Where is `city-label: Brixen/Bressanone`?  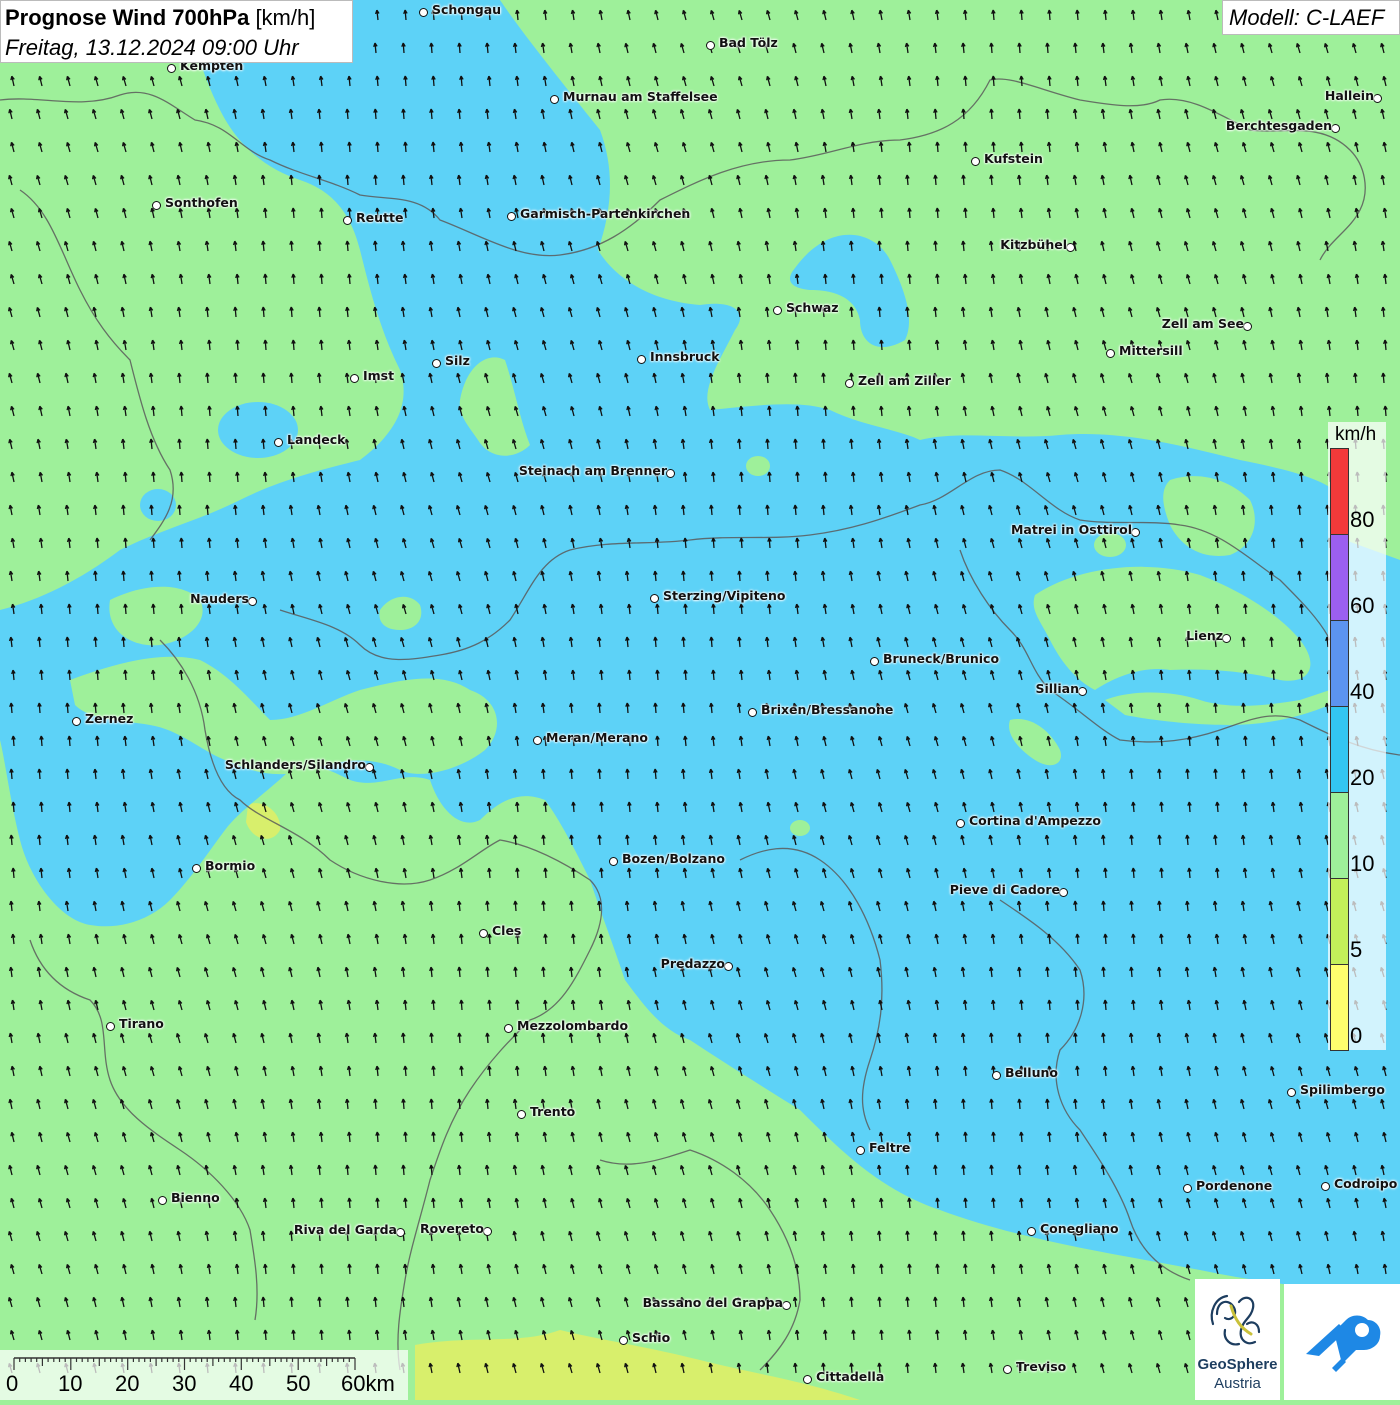 city-label: Brixen/Bressanone is located at coordinates (827, 709).